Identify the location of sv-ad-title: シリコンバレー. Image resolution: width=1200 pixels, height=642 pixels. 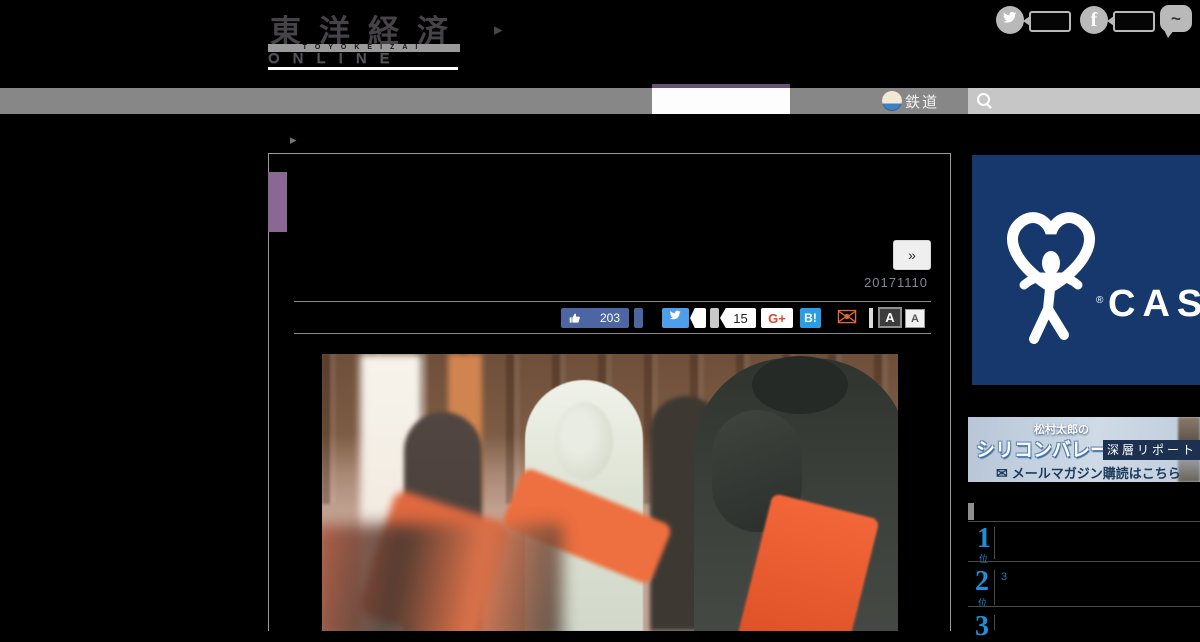
(1043, 450).